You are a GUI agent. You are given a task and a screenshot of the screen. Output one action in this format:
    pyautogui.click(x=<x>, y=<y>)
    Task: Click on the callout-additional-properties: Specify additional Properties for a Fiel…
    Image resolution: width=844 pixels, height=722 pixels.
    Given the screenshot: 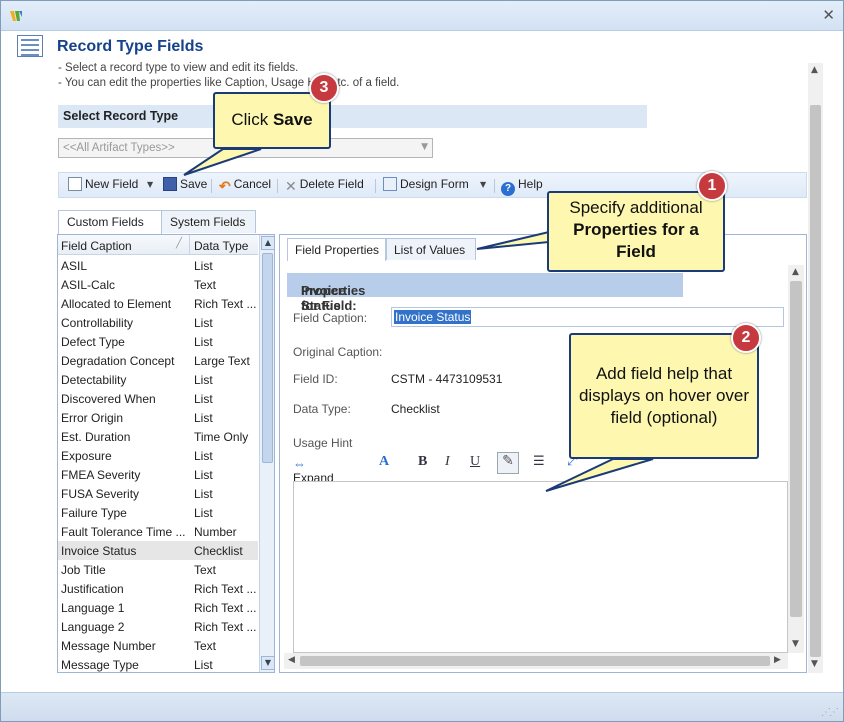 What is the action you would take?
    pyautogui.click(x=636, y=231)
    